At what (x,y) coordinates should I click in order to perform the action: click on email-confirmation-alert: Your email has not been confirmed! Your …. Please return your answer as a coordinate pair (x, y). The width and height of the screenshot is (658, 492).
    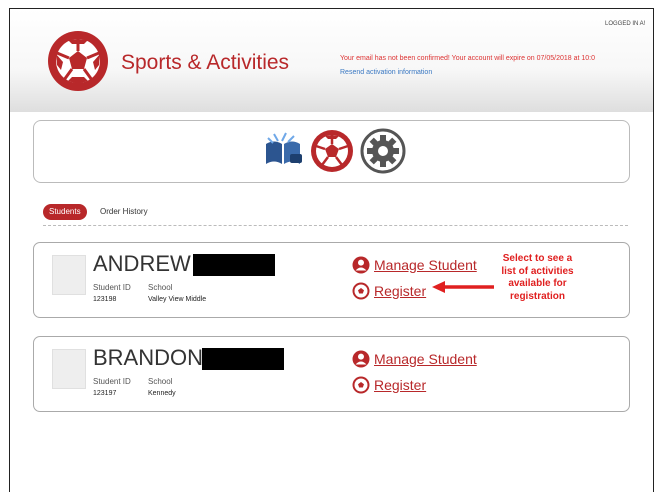
    Looking at the image, I should click on (468, 58).